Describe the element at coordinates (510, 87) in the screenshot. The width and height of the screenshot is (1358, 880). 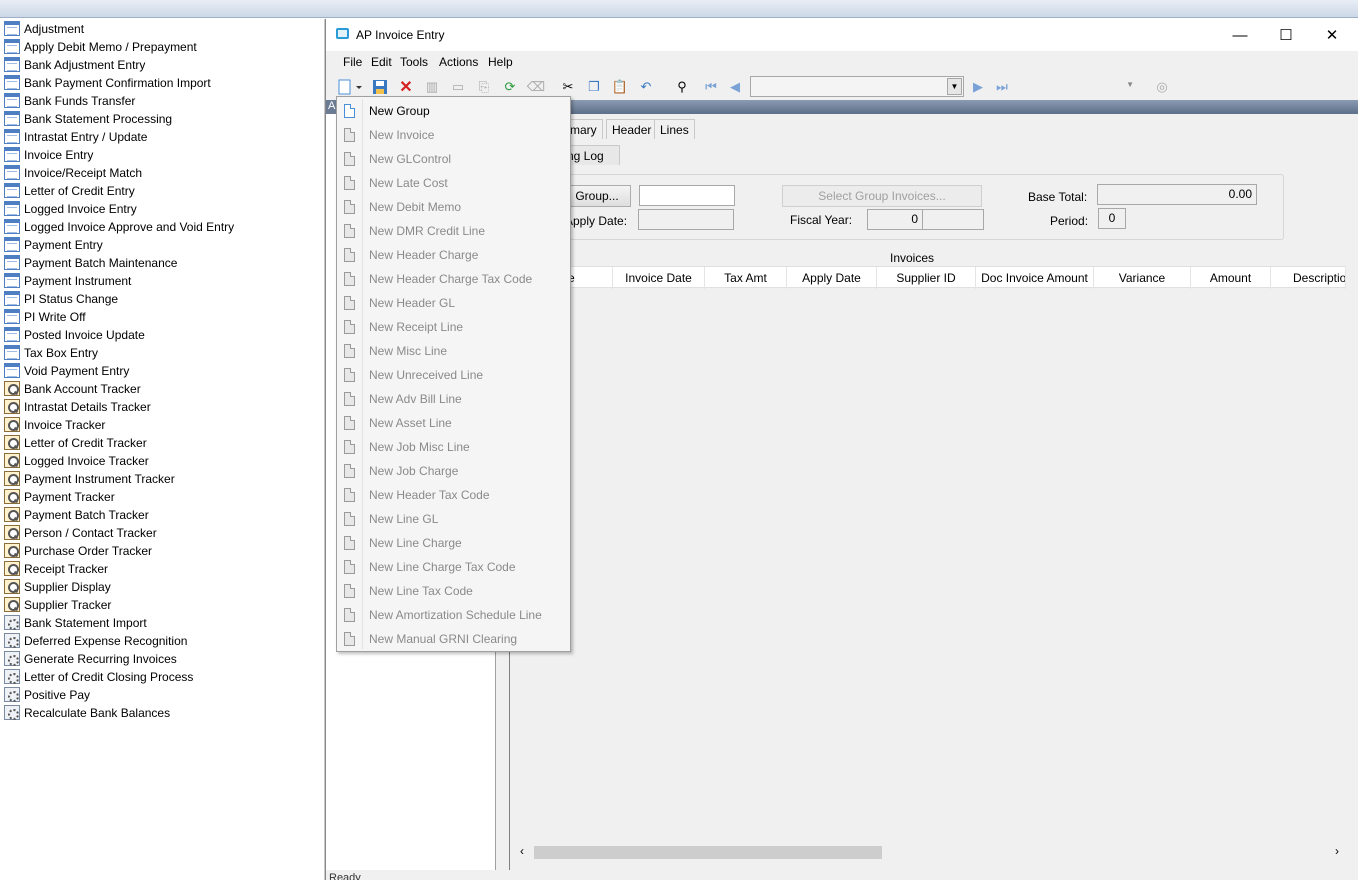
I see `refresh-icon: ⟳` at that location.